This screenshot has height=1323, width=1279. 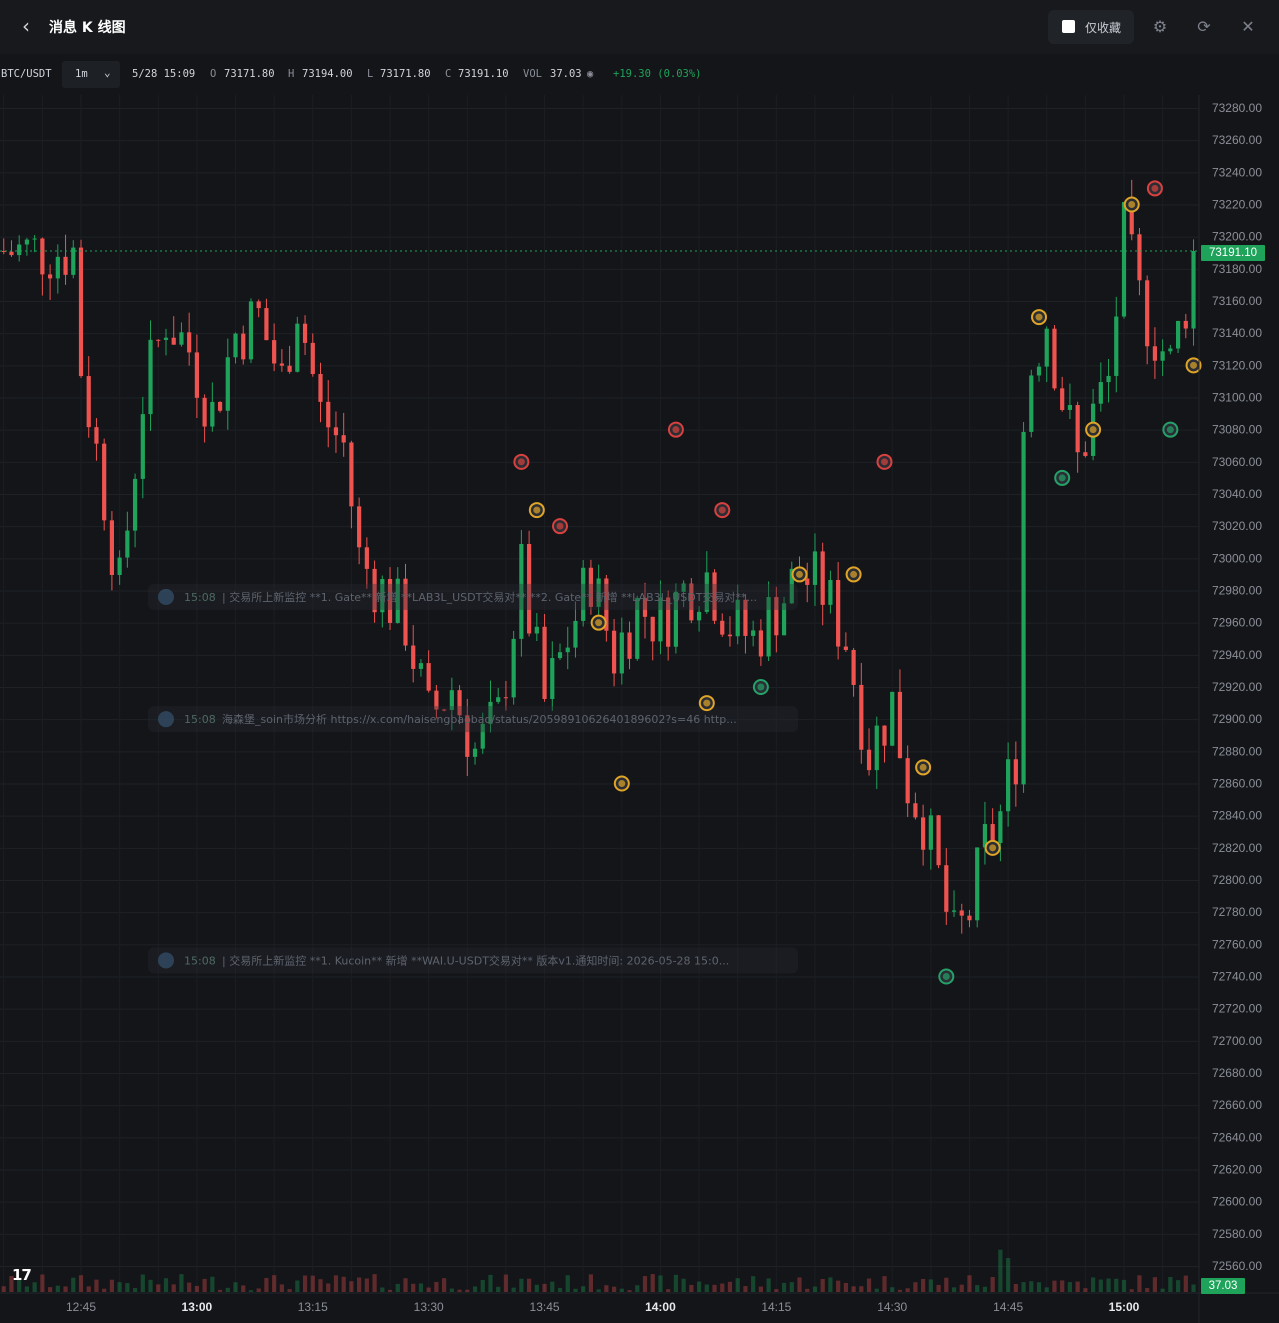 I want to click on interval-value: 1m, so click(x=81, y=74).